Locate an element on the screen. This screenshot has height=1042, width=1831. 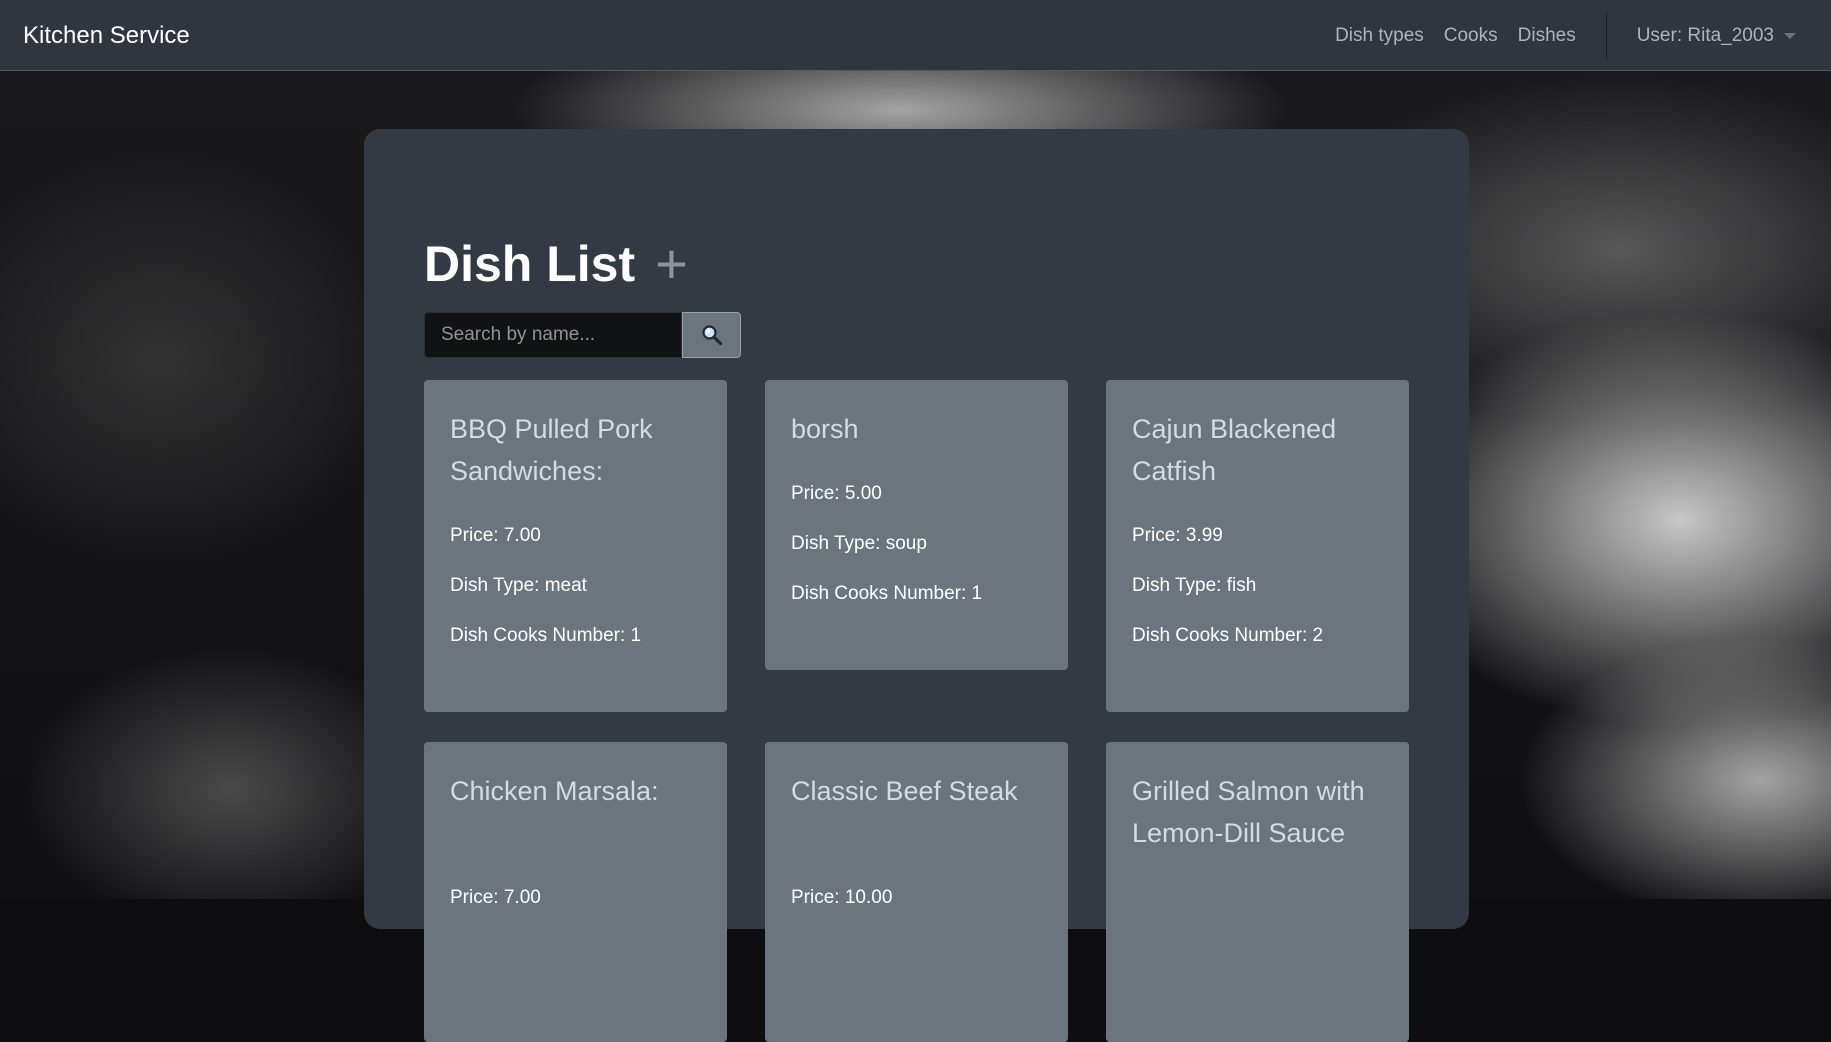
nav-link-dish-types: Dish types is located at coordinates (1379, 36).